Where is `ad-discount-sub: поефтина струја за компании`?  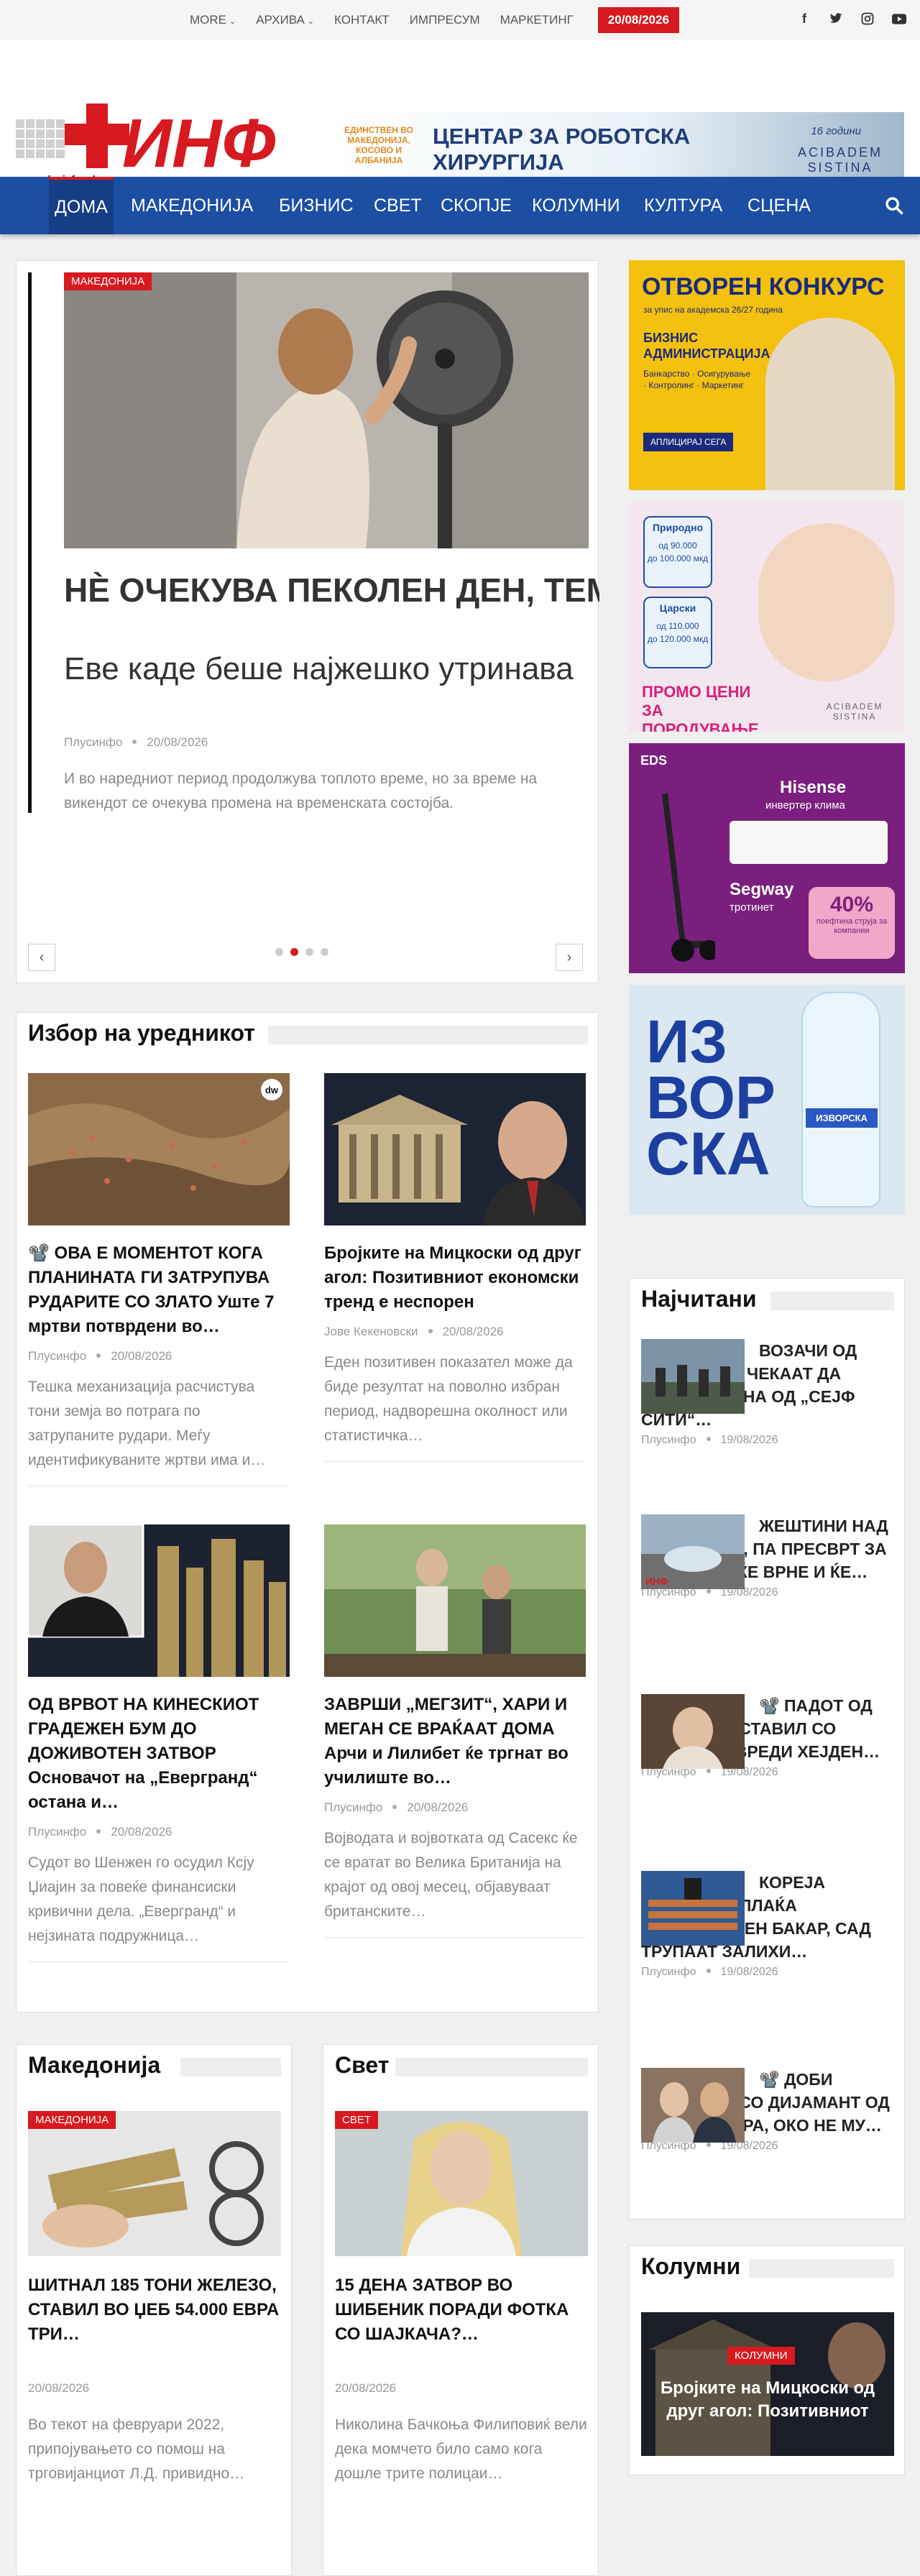 ad-discount-sub: поефтина струја за компании is located at coordinates (852, 926).